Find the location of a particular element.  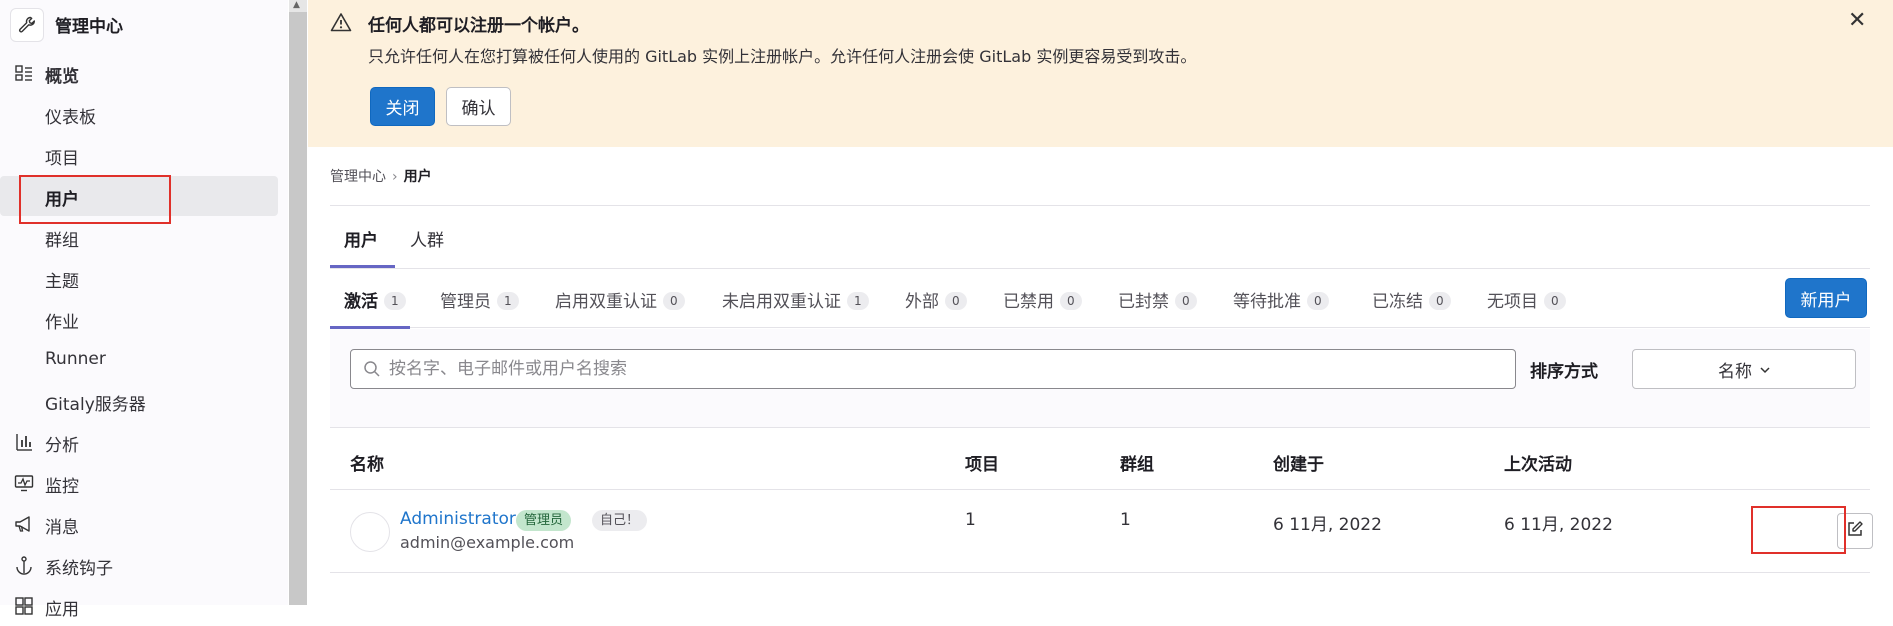

hook-icon is located at coordinates (24, 565).